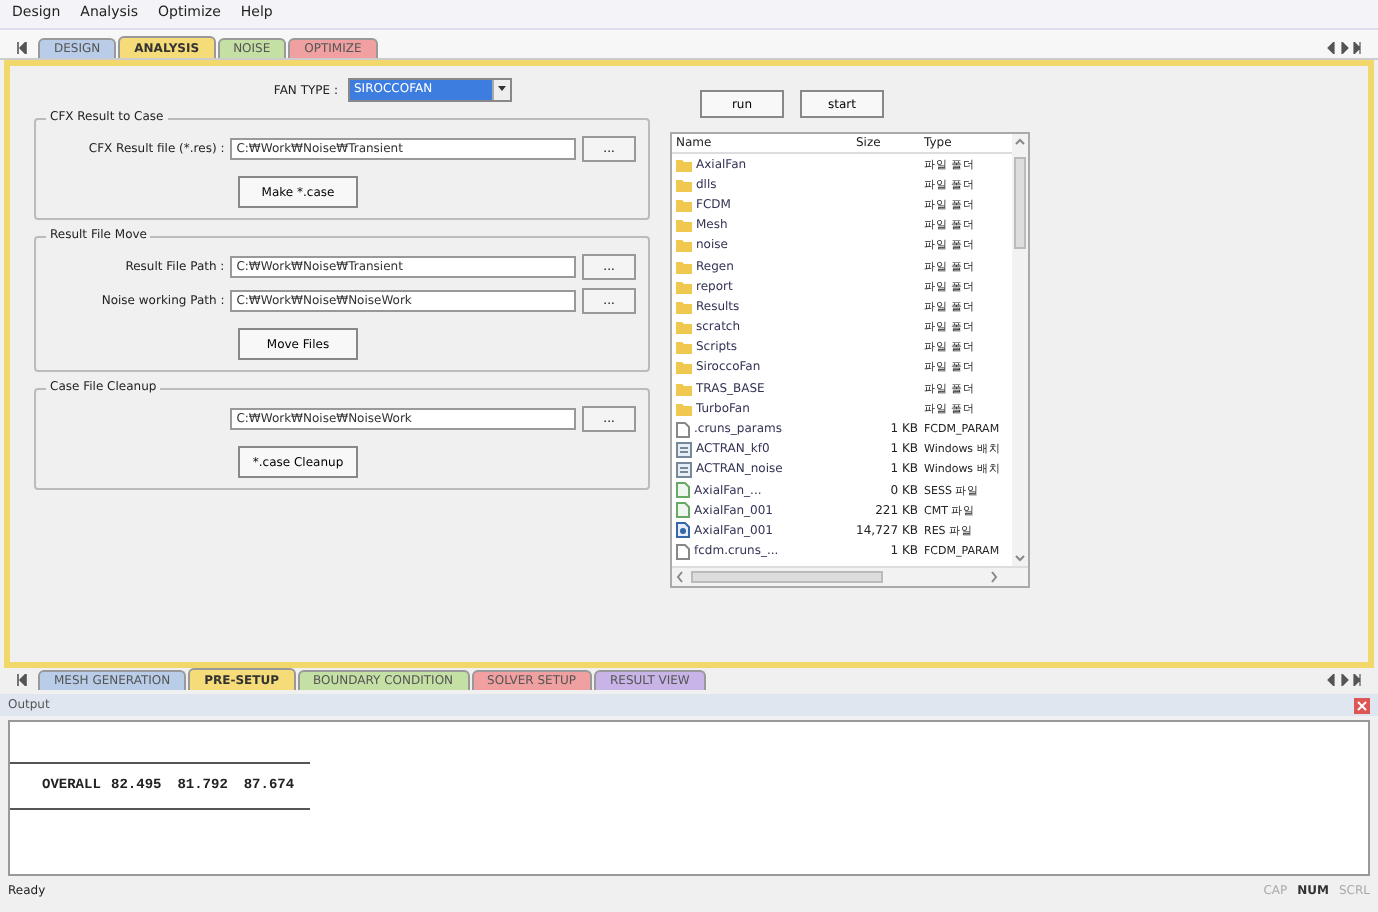  Describe the element at coordinates (1020, 350) in the screenshot. I see `vertical-scrollbar` at that location.